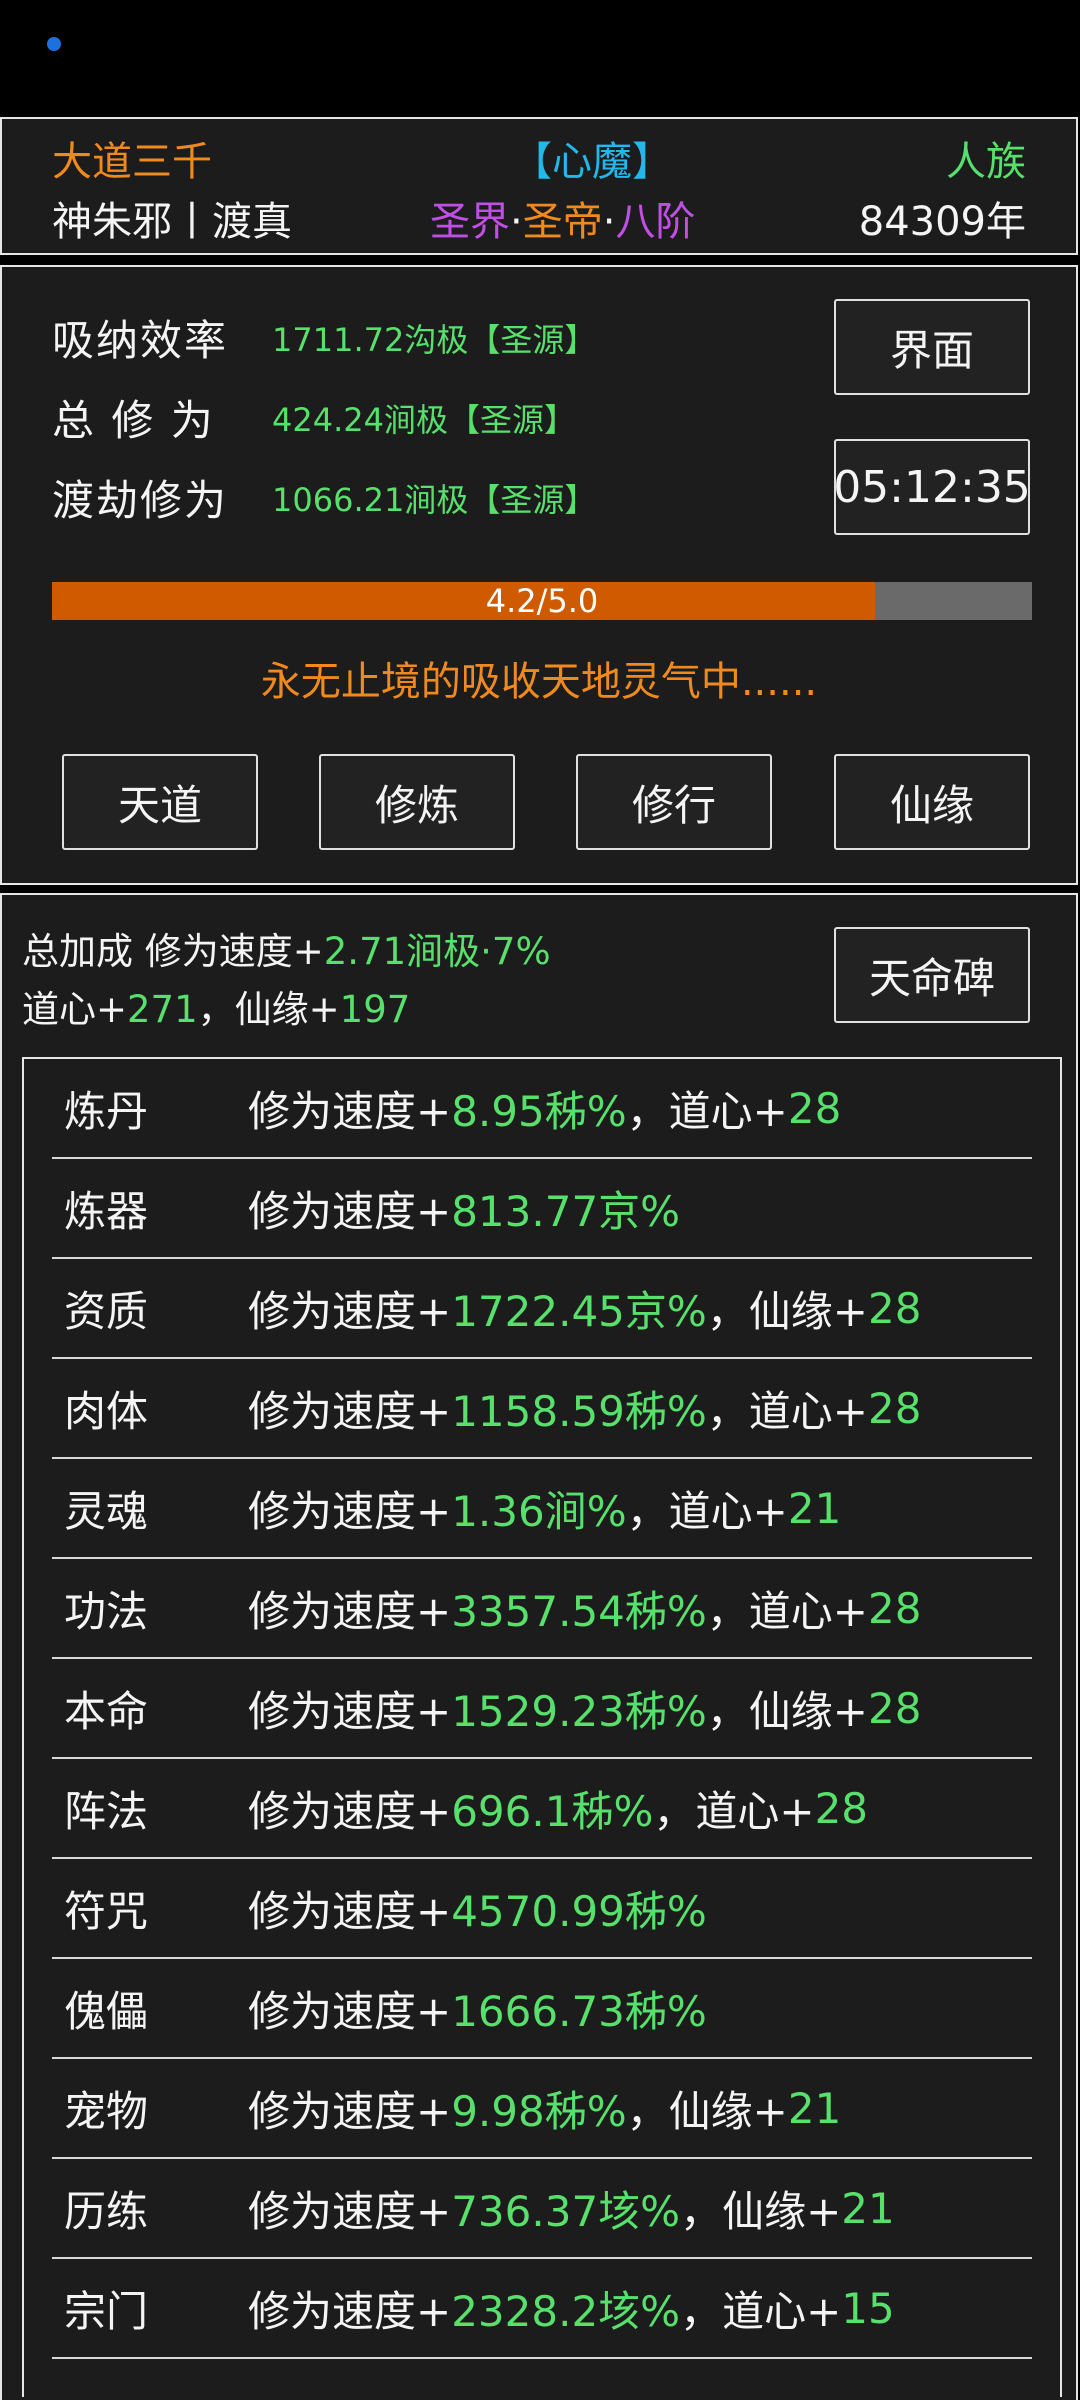  I want to click on bonus-row: 功法 修为速度+ 3357.54秭% ，道心+ 28, so click(542, 1609).